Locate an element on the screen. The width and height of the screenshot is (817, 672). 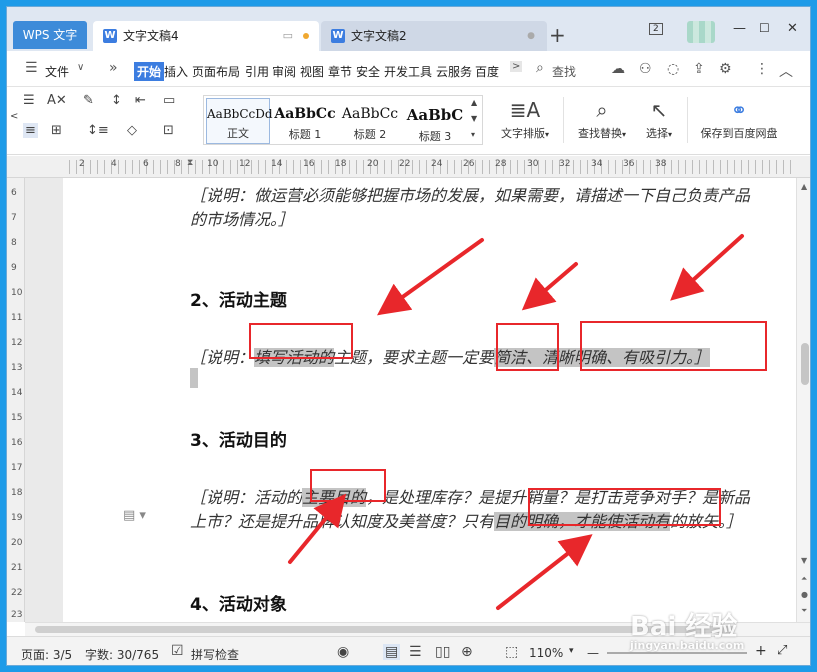
line-height-icon: ↕≡ is located at coordinates (98, 130).